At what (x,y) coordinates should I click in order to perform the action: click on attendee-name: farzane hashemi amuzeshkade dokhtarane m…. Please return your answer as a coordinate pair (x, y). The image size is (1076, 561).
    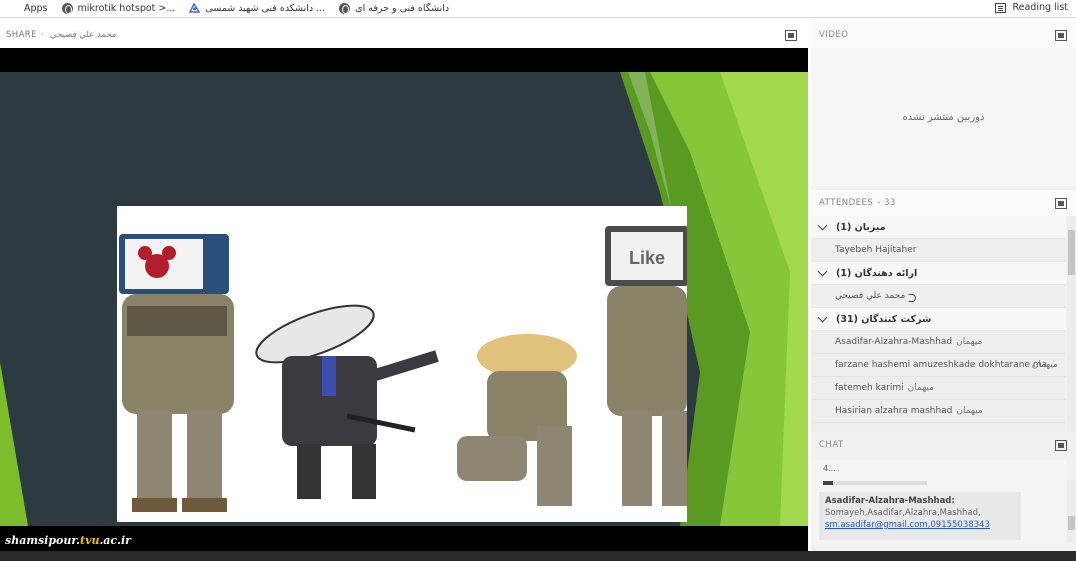
    Looking at the image, I should click on (945, 365).